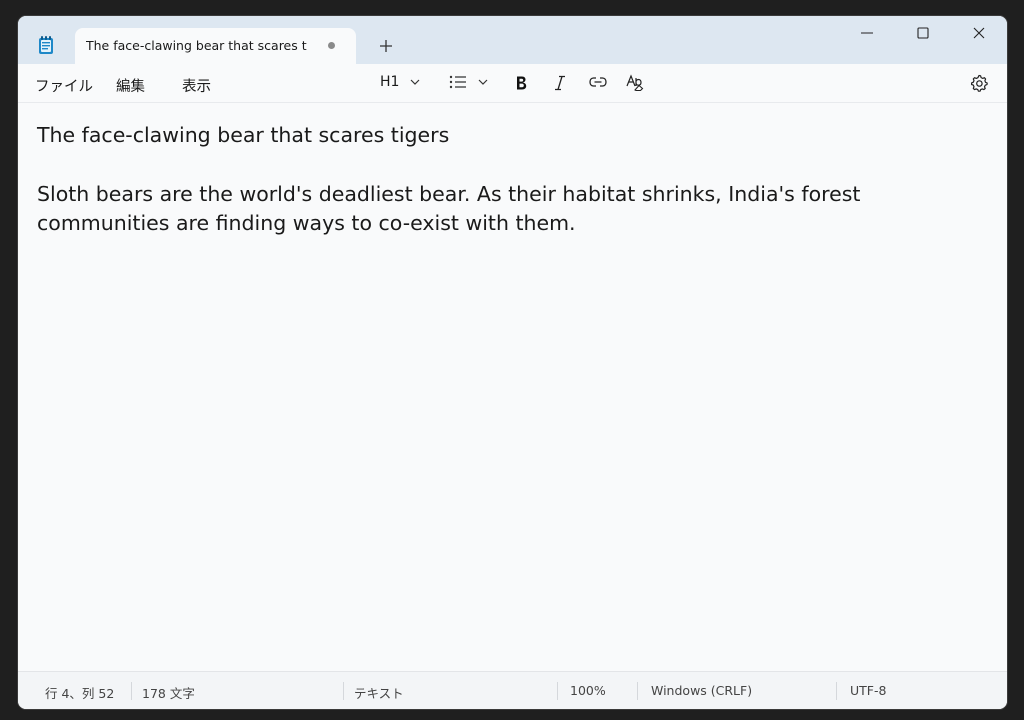 This screenshot has height=720, width=1024. I want to click on minimize-icon, so click(867, 33).